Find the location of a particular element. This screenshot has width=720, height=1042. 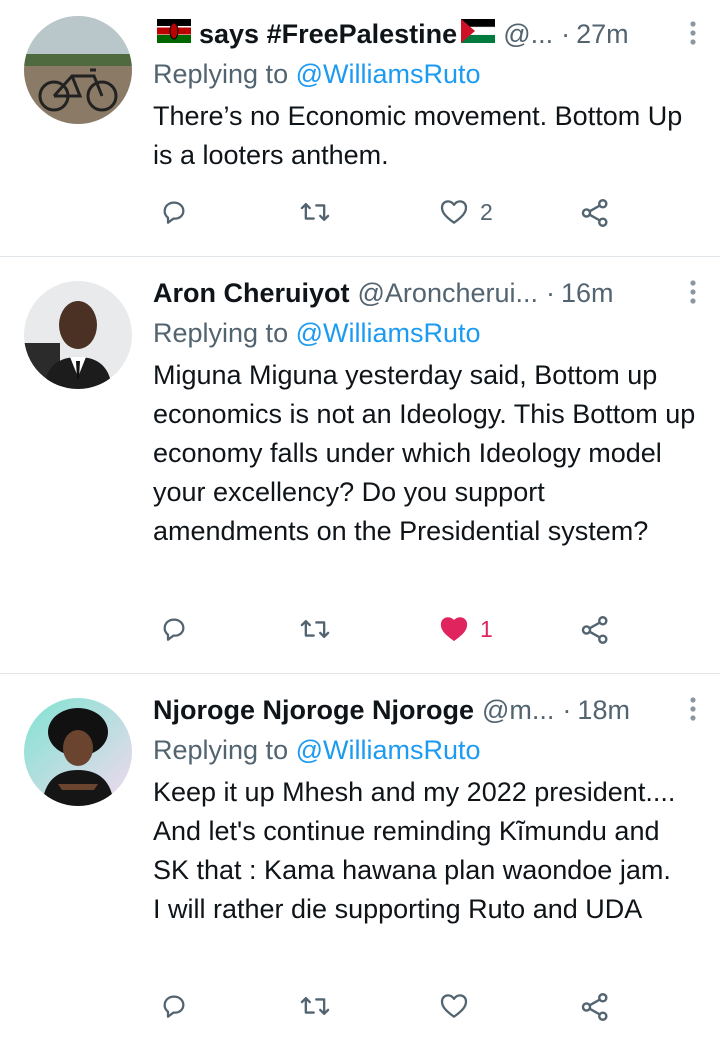

timestamp: 27m is located at coordinates (602, 34).